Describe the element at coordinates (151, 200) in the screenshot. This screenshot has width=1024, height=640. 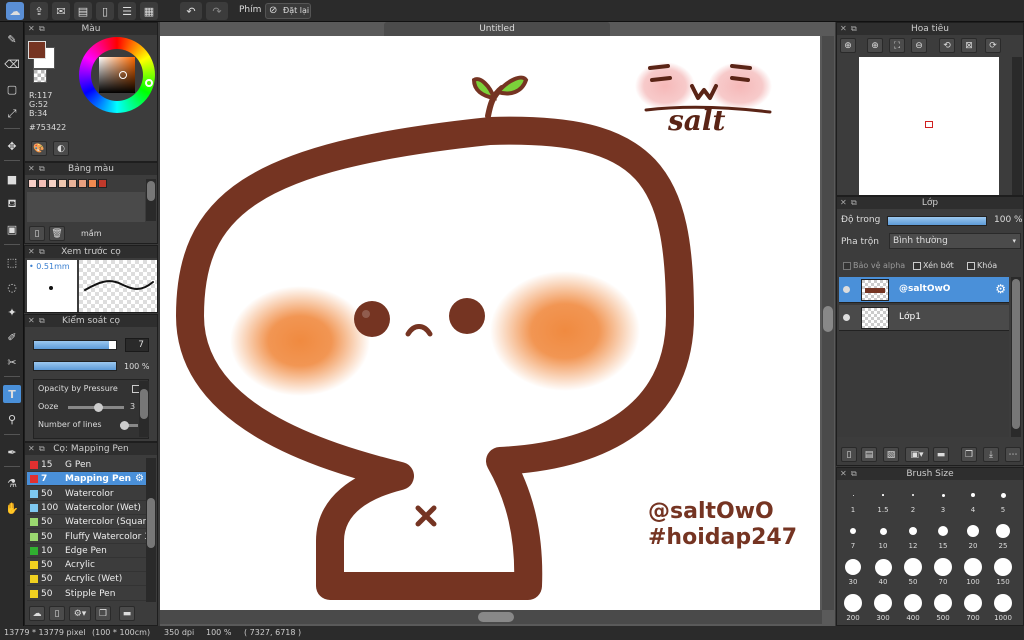
I see `palette-scrollbar` at that location.